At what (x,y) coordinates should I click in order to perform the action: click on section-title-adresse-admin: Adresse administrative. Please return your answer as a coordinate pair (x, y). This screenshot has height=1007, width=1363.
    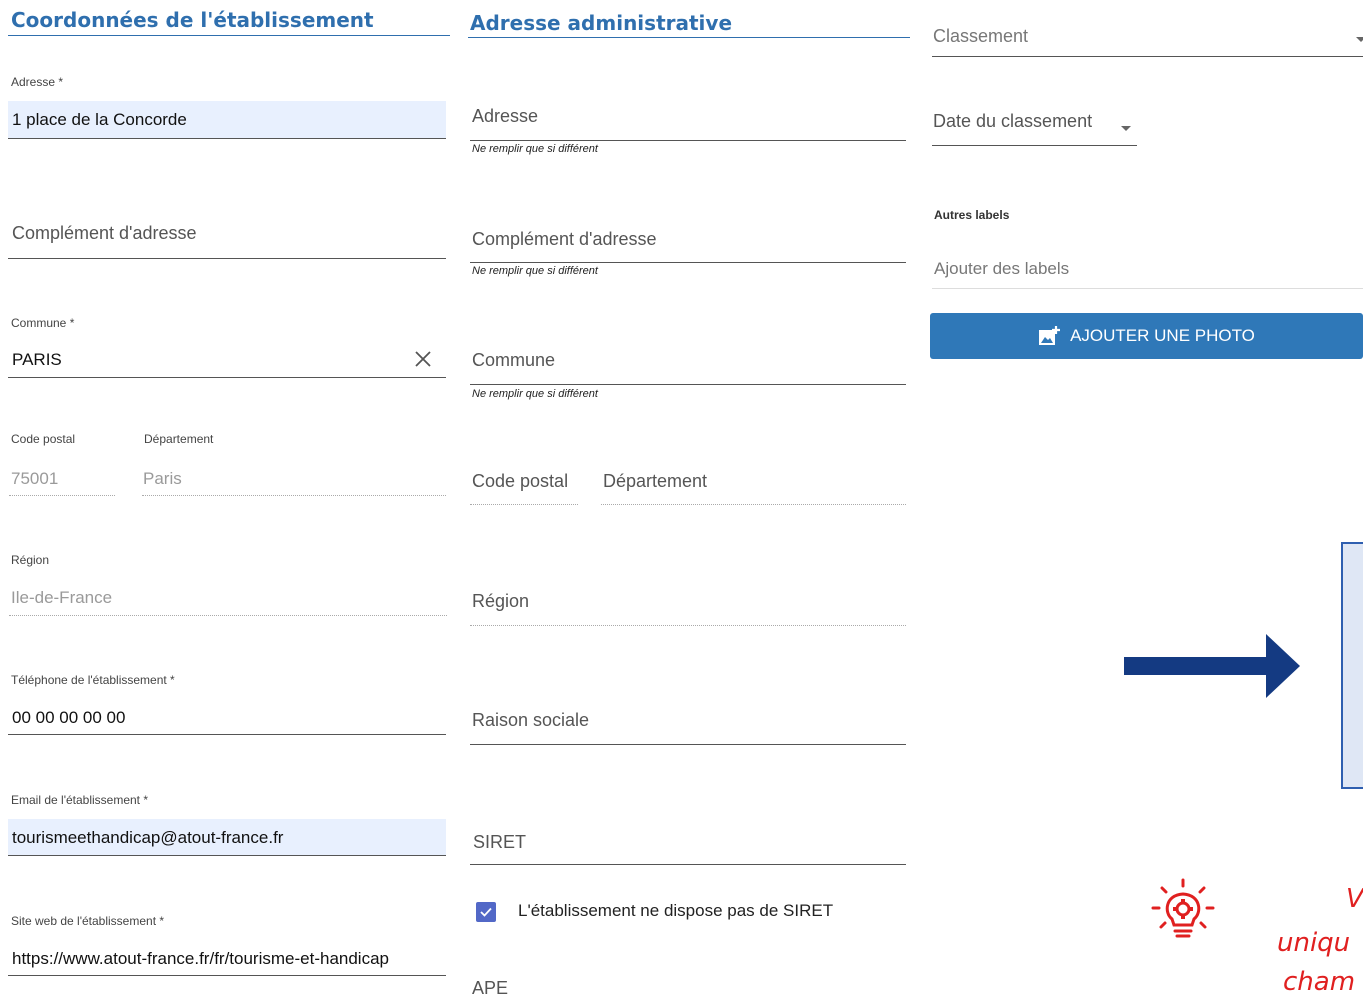
    Looking at the image, I should click on (601, 23).